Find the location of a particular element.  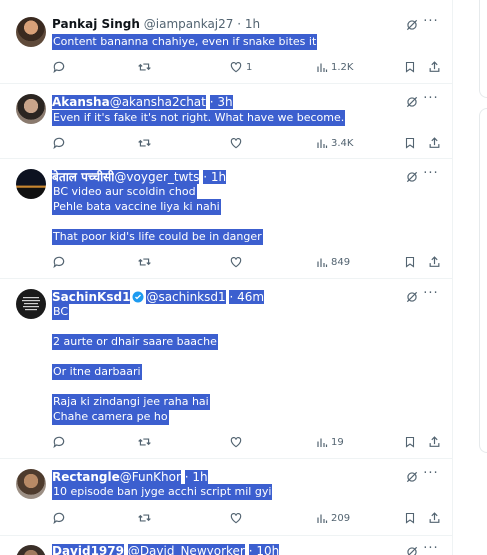

tweet-time: · 46m is located at coordinates (247, 297).